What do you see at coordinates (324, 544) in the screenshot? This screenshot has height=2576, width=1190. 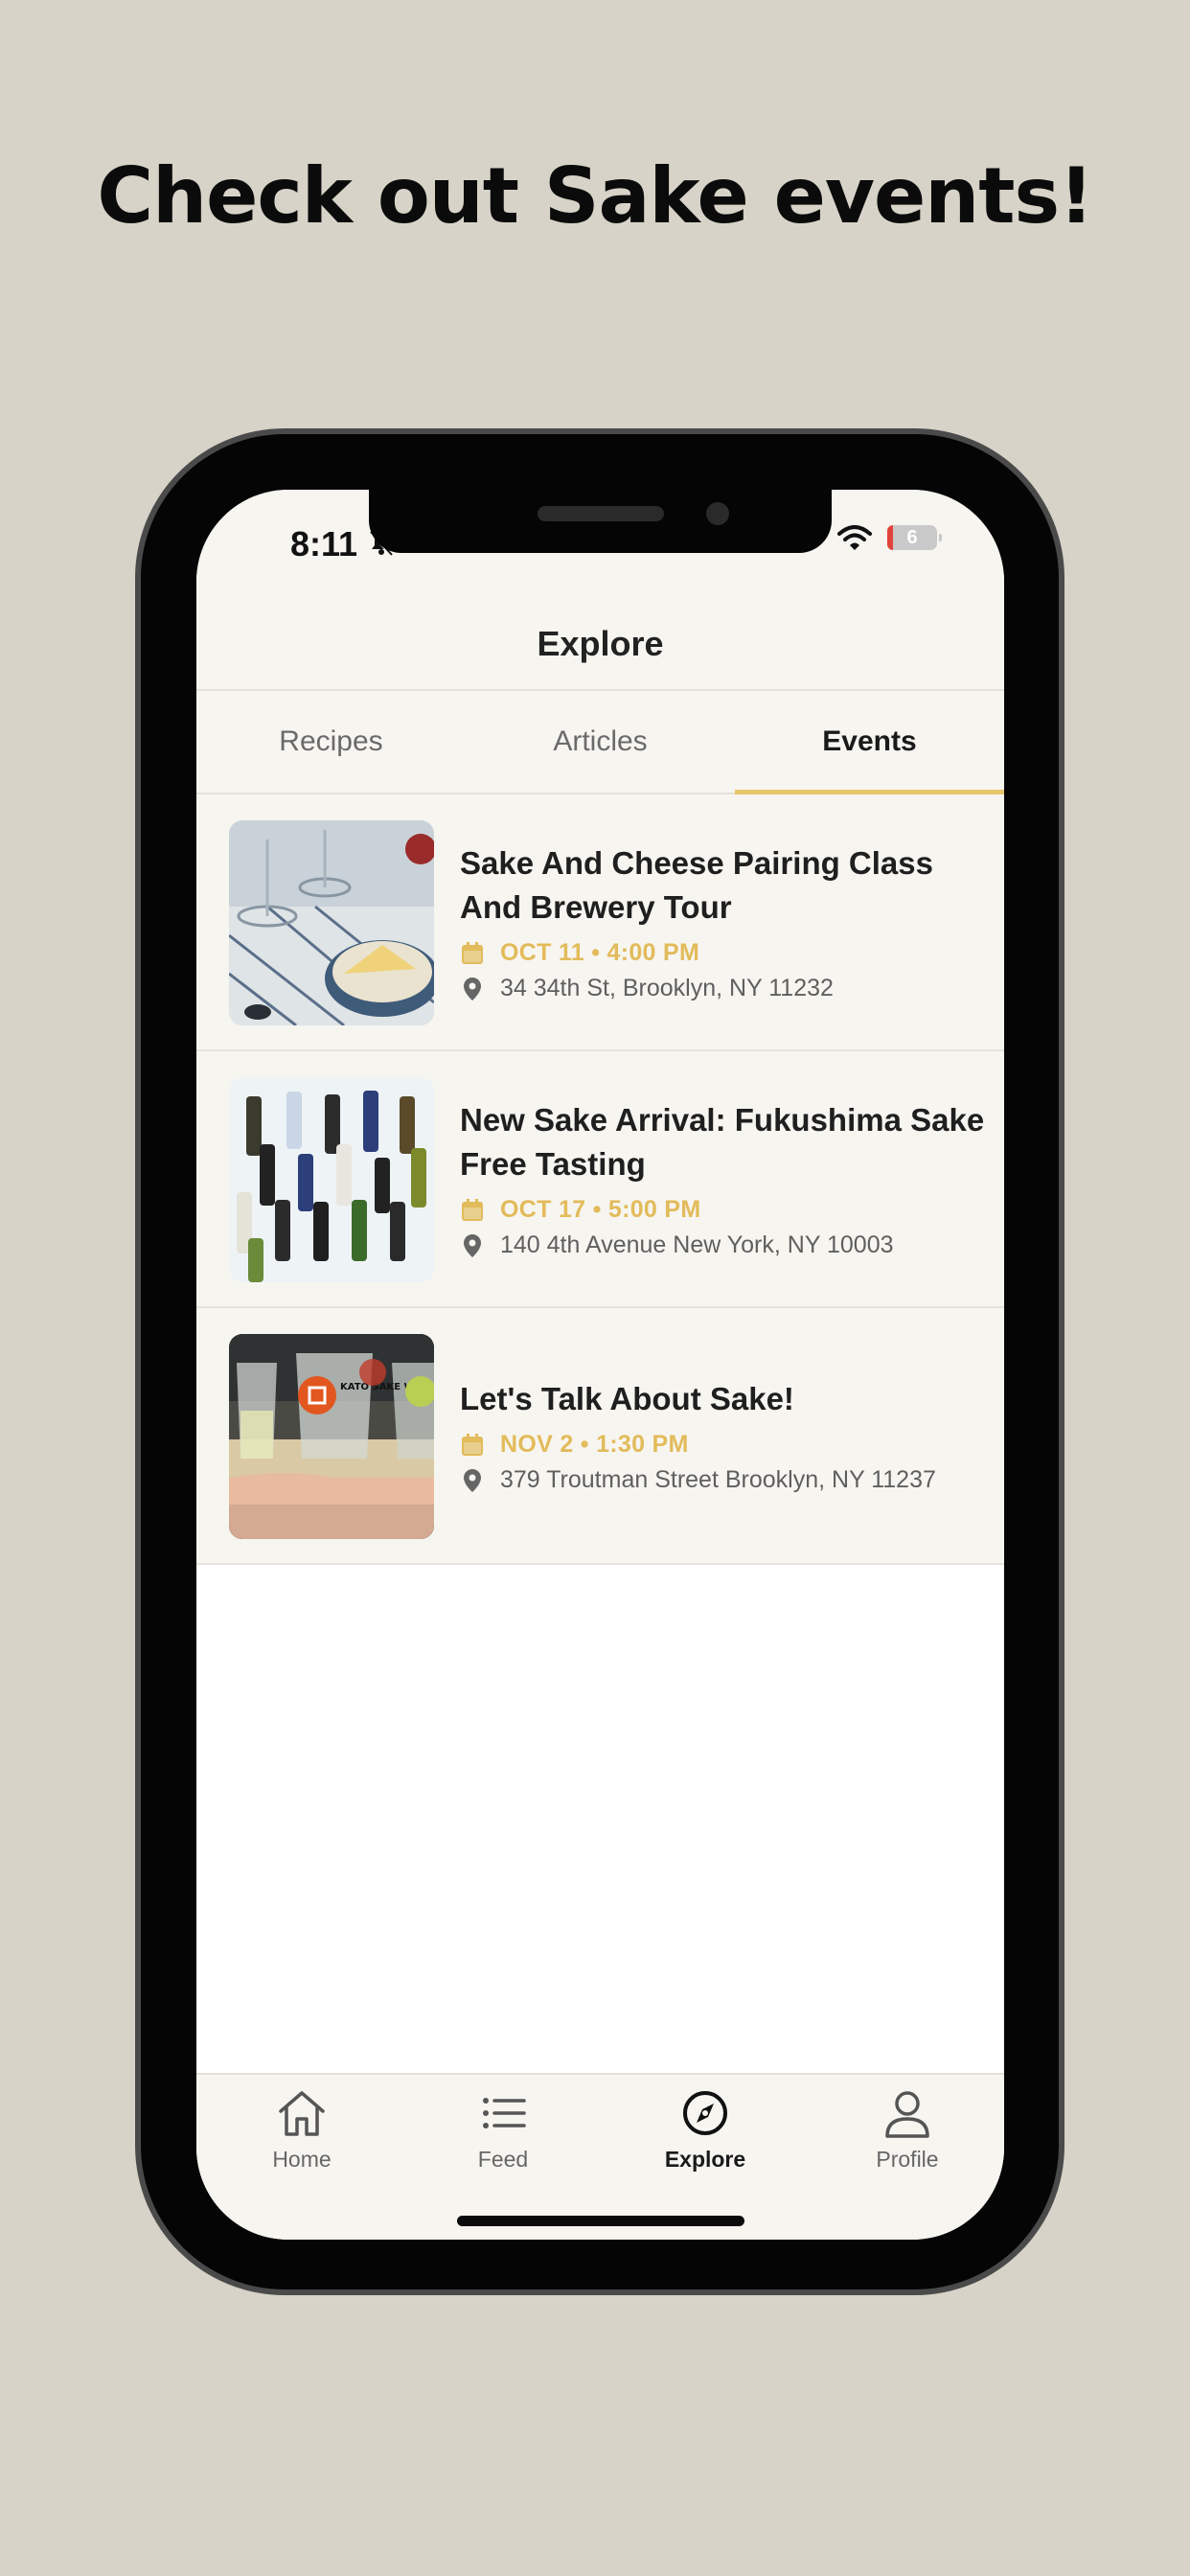 I see `status-time: 8:11` at bounding box center [324, 544].